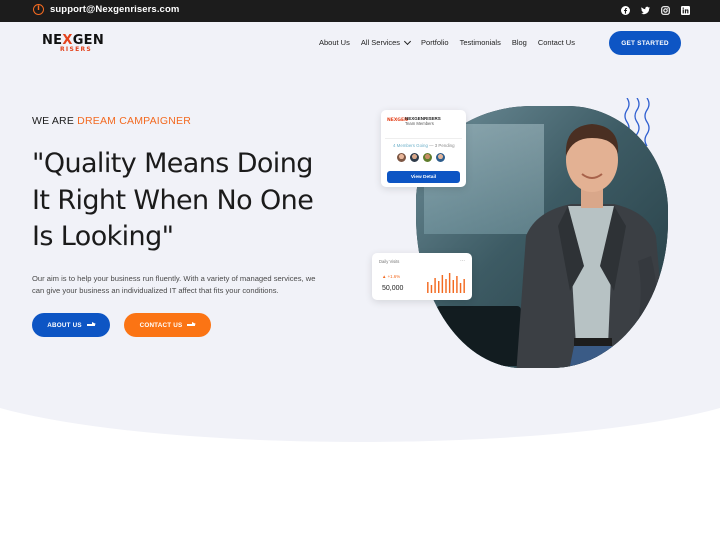 The width and height of the screenshot is (720, 540). Describe the element at coordinates (519, 42) in the screenshot. I see `nav-blog: Blog` at that location.